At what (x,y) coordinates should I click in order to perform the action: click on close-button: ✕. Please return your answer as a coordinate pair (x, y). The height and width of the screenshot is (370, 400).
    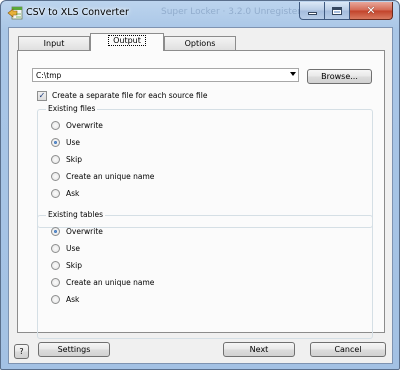
    Looking at the image, I should click on (371, 11).